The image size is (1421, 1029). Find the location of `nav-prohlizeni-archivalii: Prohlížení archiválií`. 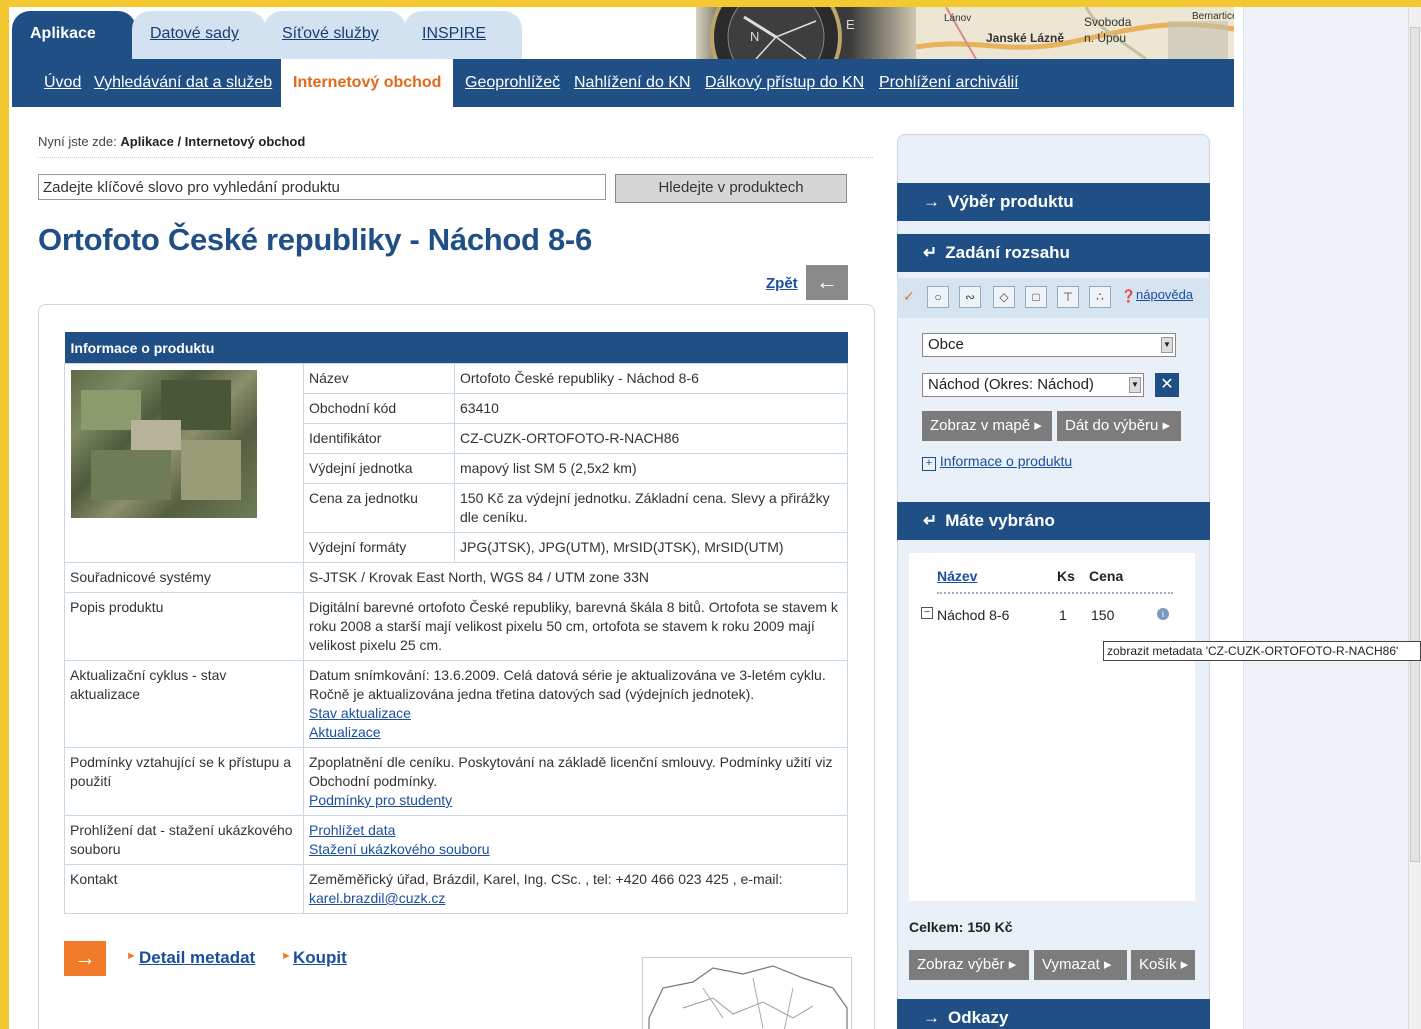

nav-prohlizeni-archivalii: Prohlížení archiválií is located at coordinates (949, 83).